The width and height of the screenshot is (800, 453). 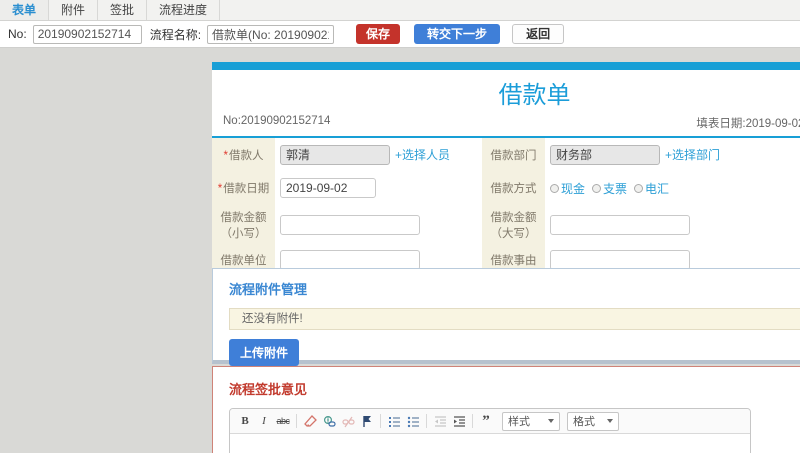 I want to click on editor-toolbar: B I abc ” 样式 格式, so click(x=490, y=421).